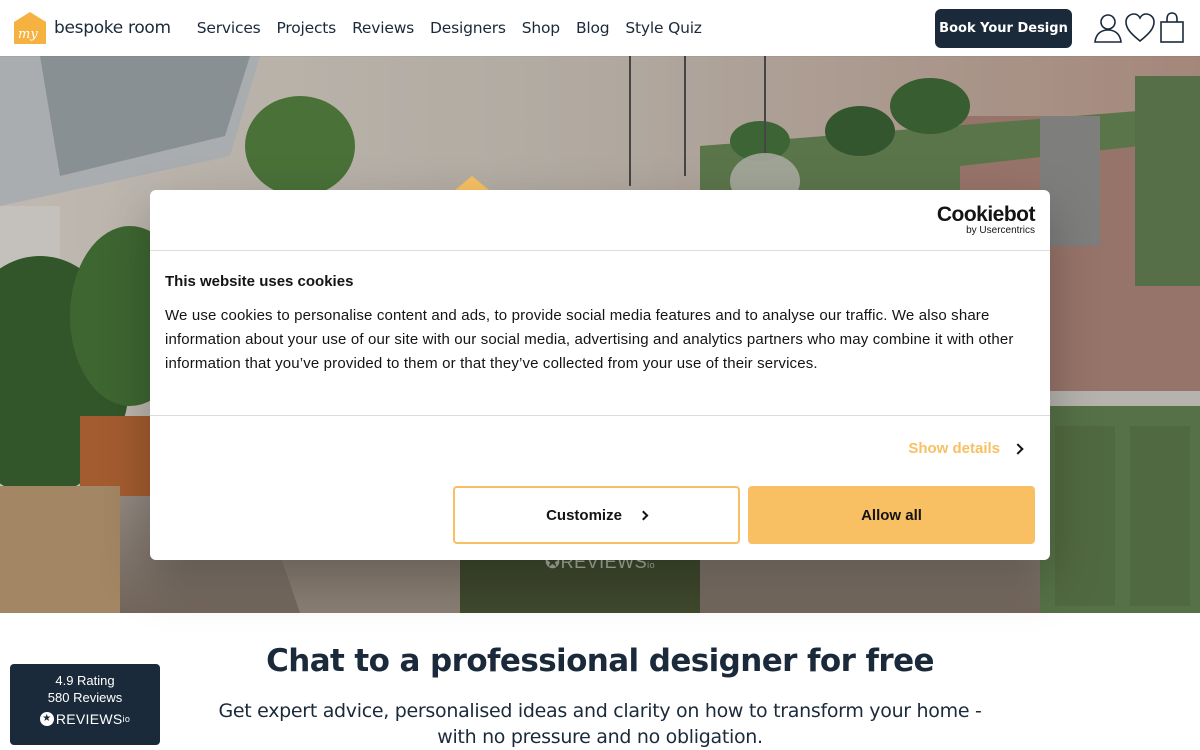  I want to click on allow-all-button: Allow all, so click(891, 515).